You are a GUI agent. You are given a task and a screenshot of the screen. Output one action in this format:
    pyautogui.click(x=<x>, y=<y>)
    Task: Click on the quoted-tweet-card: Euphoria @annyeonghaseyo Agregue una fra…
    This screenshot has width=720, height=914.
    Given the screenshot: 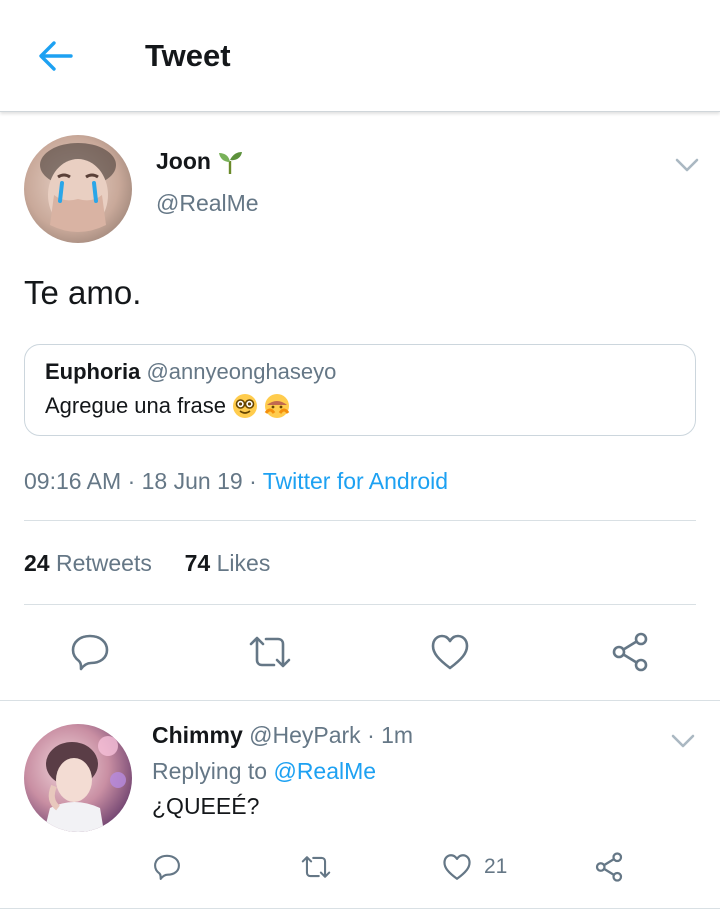 What is the action you would take?
    pyautogui.click(x=360, y=390)
    